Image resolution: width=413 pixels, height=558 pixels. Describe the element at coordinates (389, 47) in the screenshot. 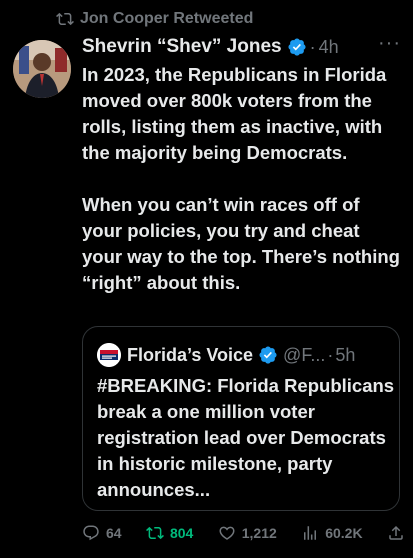

I see `more-options-button: ···` at that location.